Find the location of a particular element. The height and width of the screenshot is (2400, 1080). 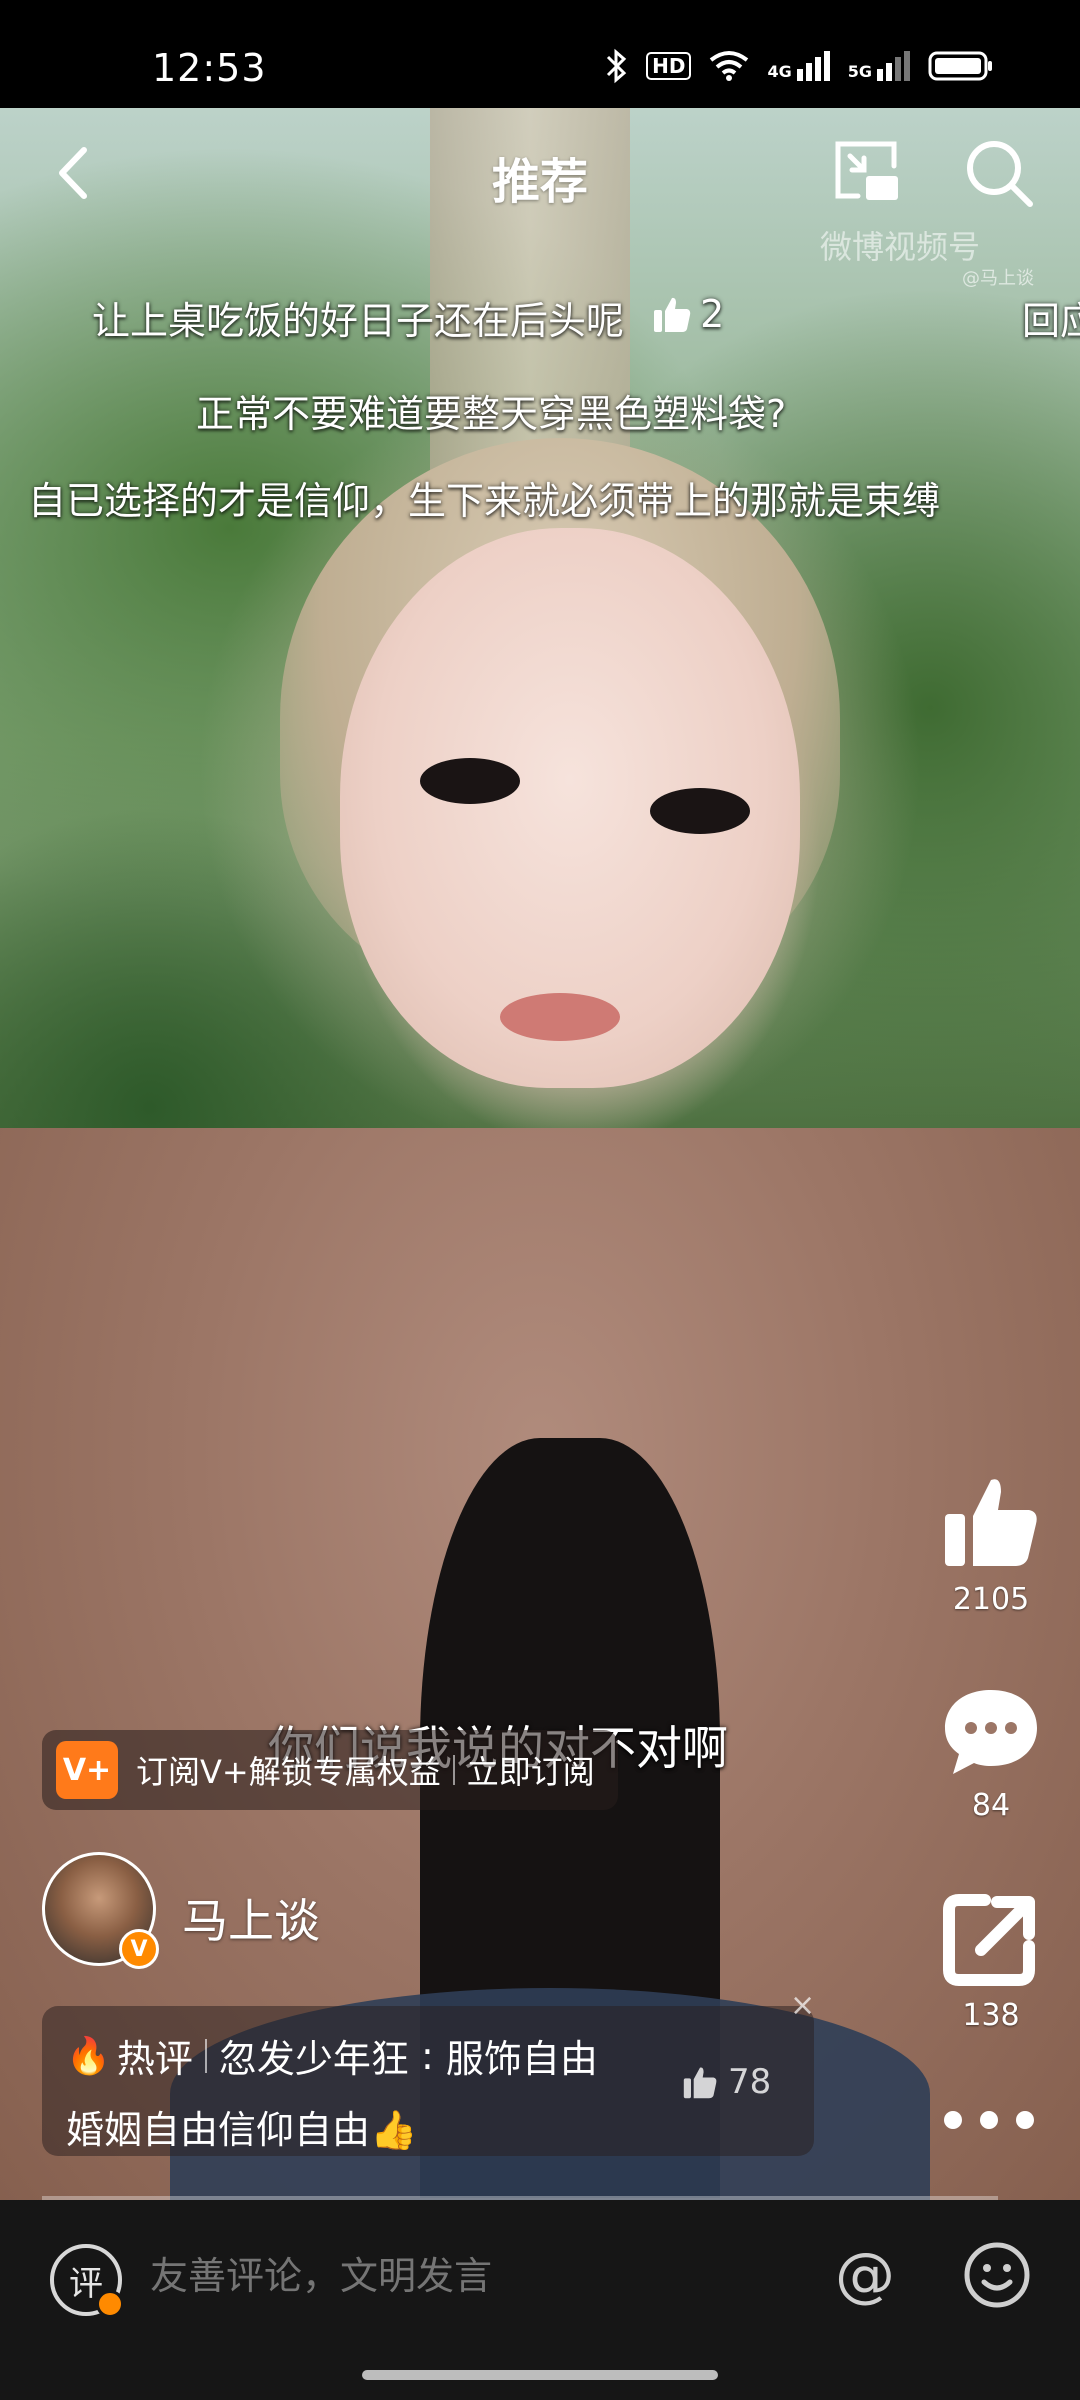

danmaku-item: 自已选择的才是信仰，生下来就必须带上的那就是束缚 is located at coordinates (484, 497).